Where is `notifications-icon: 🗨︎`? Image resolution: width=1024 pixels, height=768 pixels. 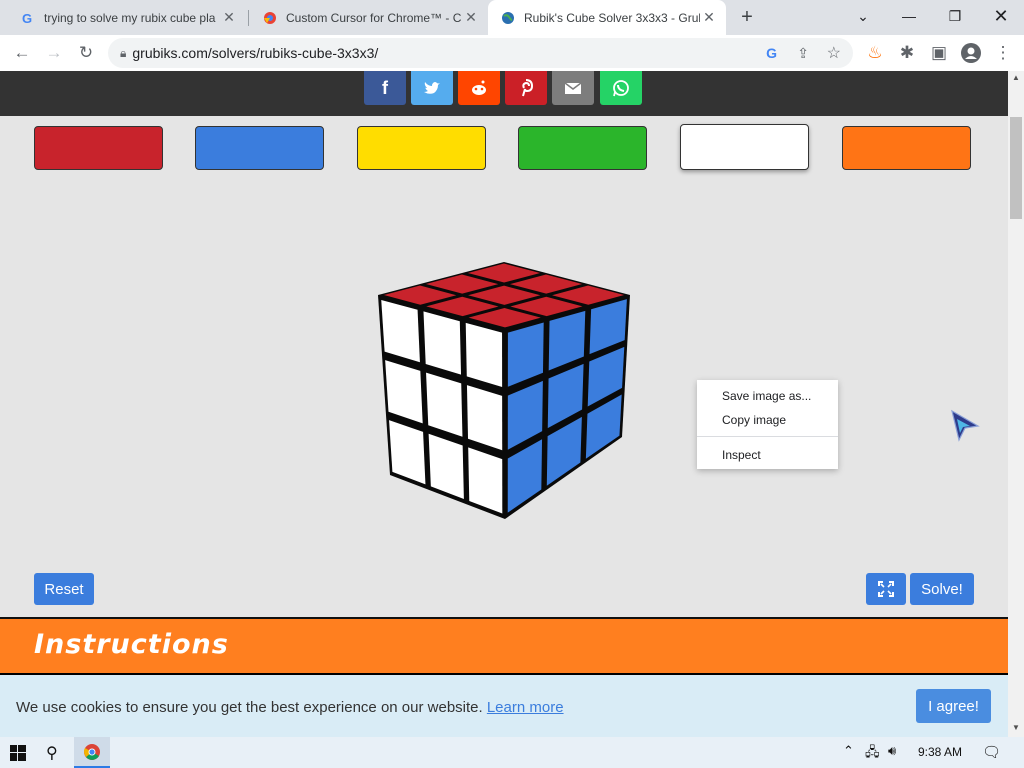
notifications-icon: 🗨︎ is located at coordinates (991, 752).